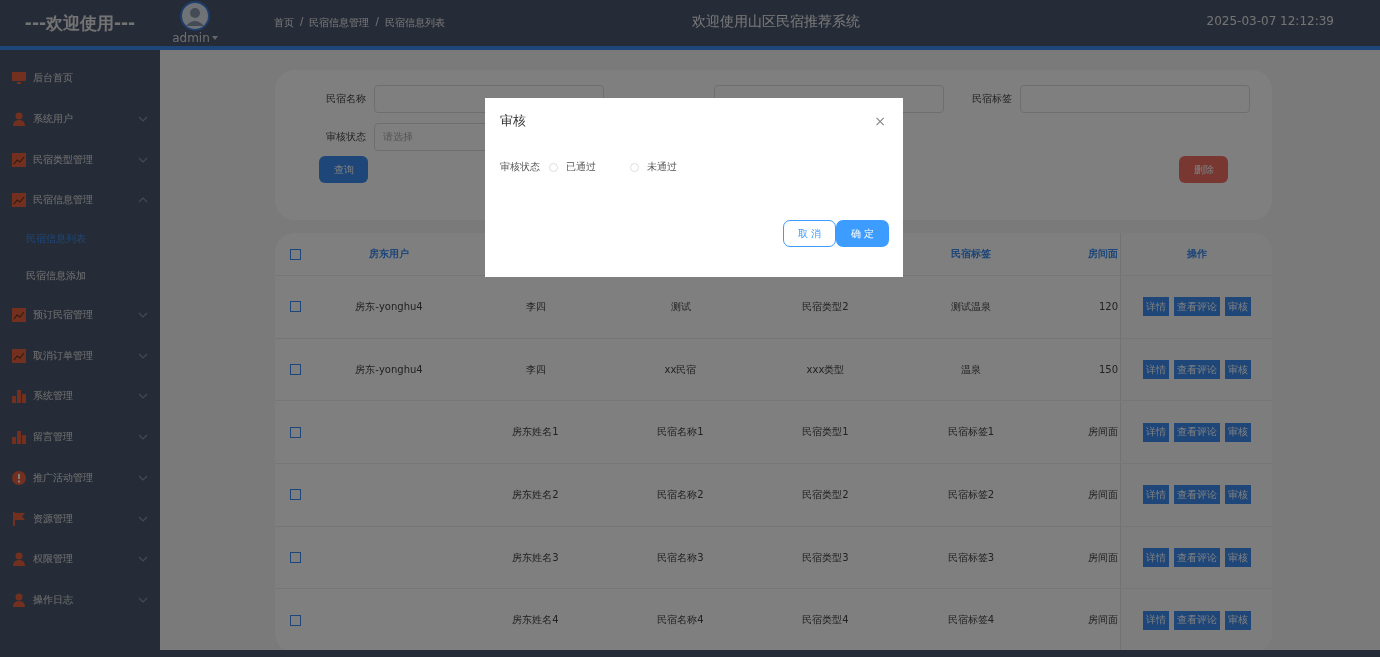  What do you see at coordinates (971, 432) in the screenshot?
I see `table-cell: 民宿标签1` at bounding box center [971, 432].